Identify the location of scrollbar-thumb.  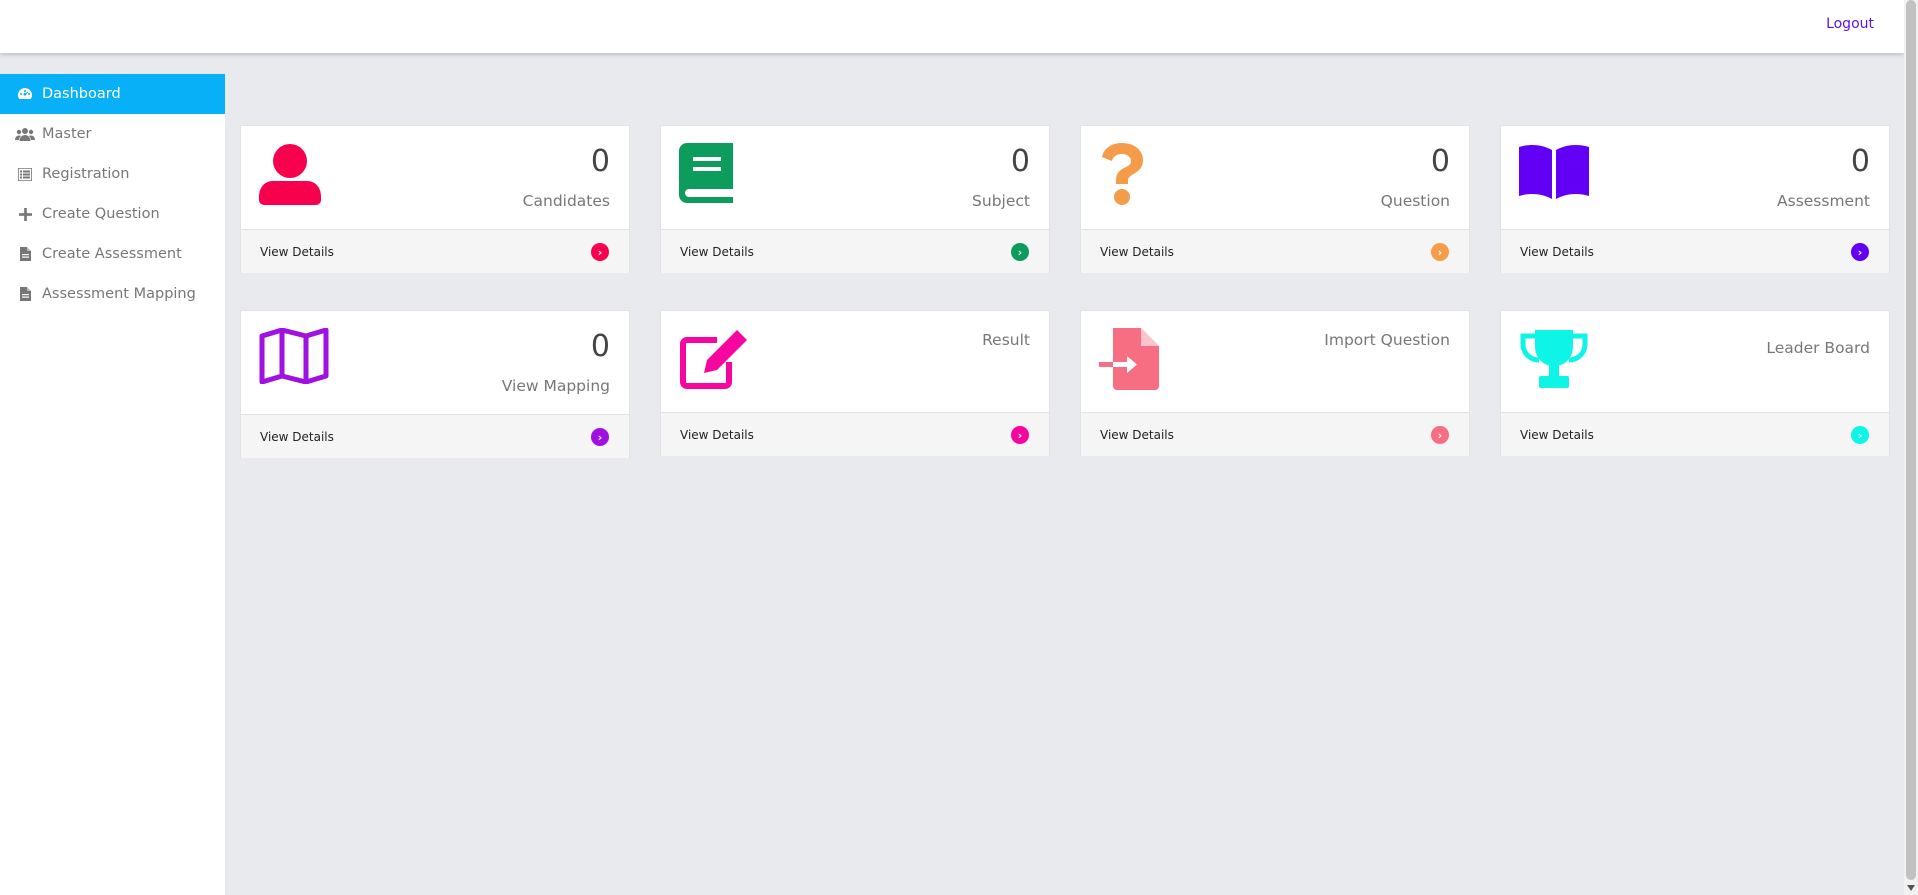
(1911, 440).